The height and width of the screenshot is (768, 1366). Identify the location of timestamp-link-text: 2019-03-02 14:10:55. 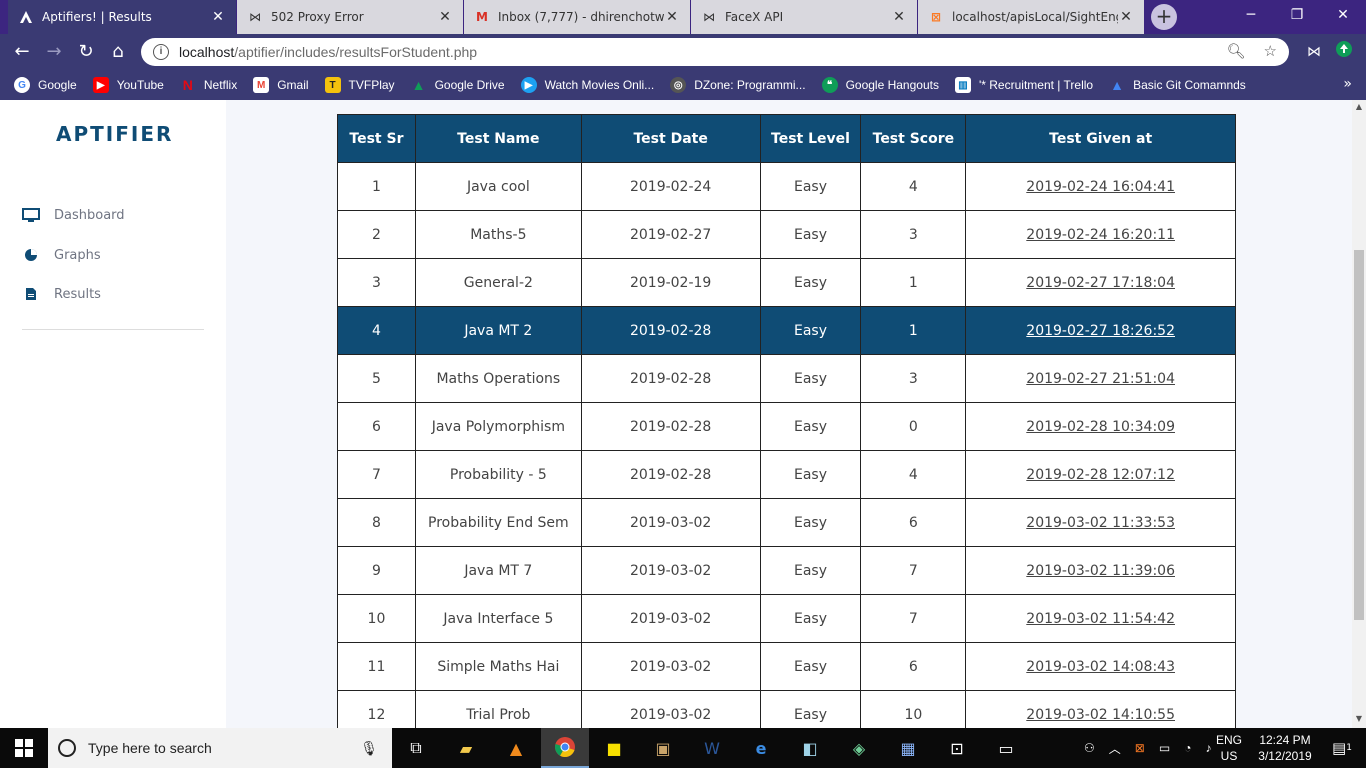
(1100, 715).